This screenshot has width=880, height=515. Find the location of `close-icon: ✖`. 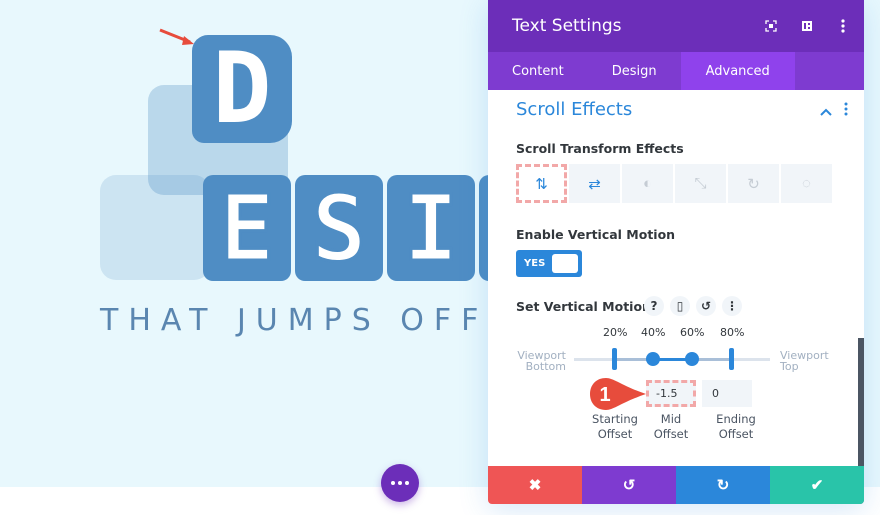

close-icon: ✖ is located at coordinates (535, 485).